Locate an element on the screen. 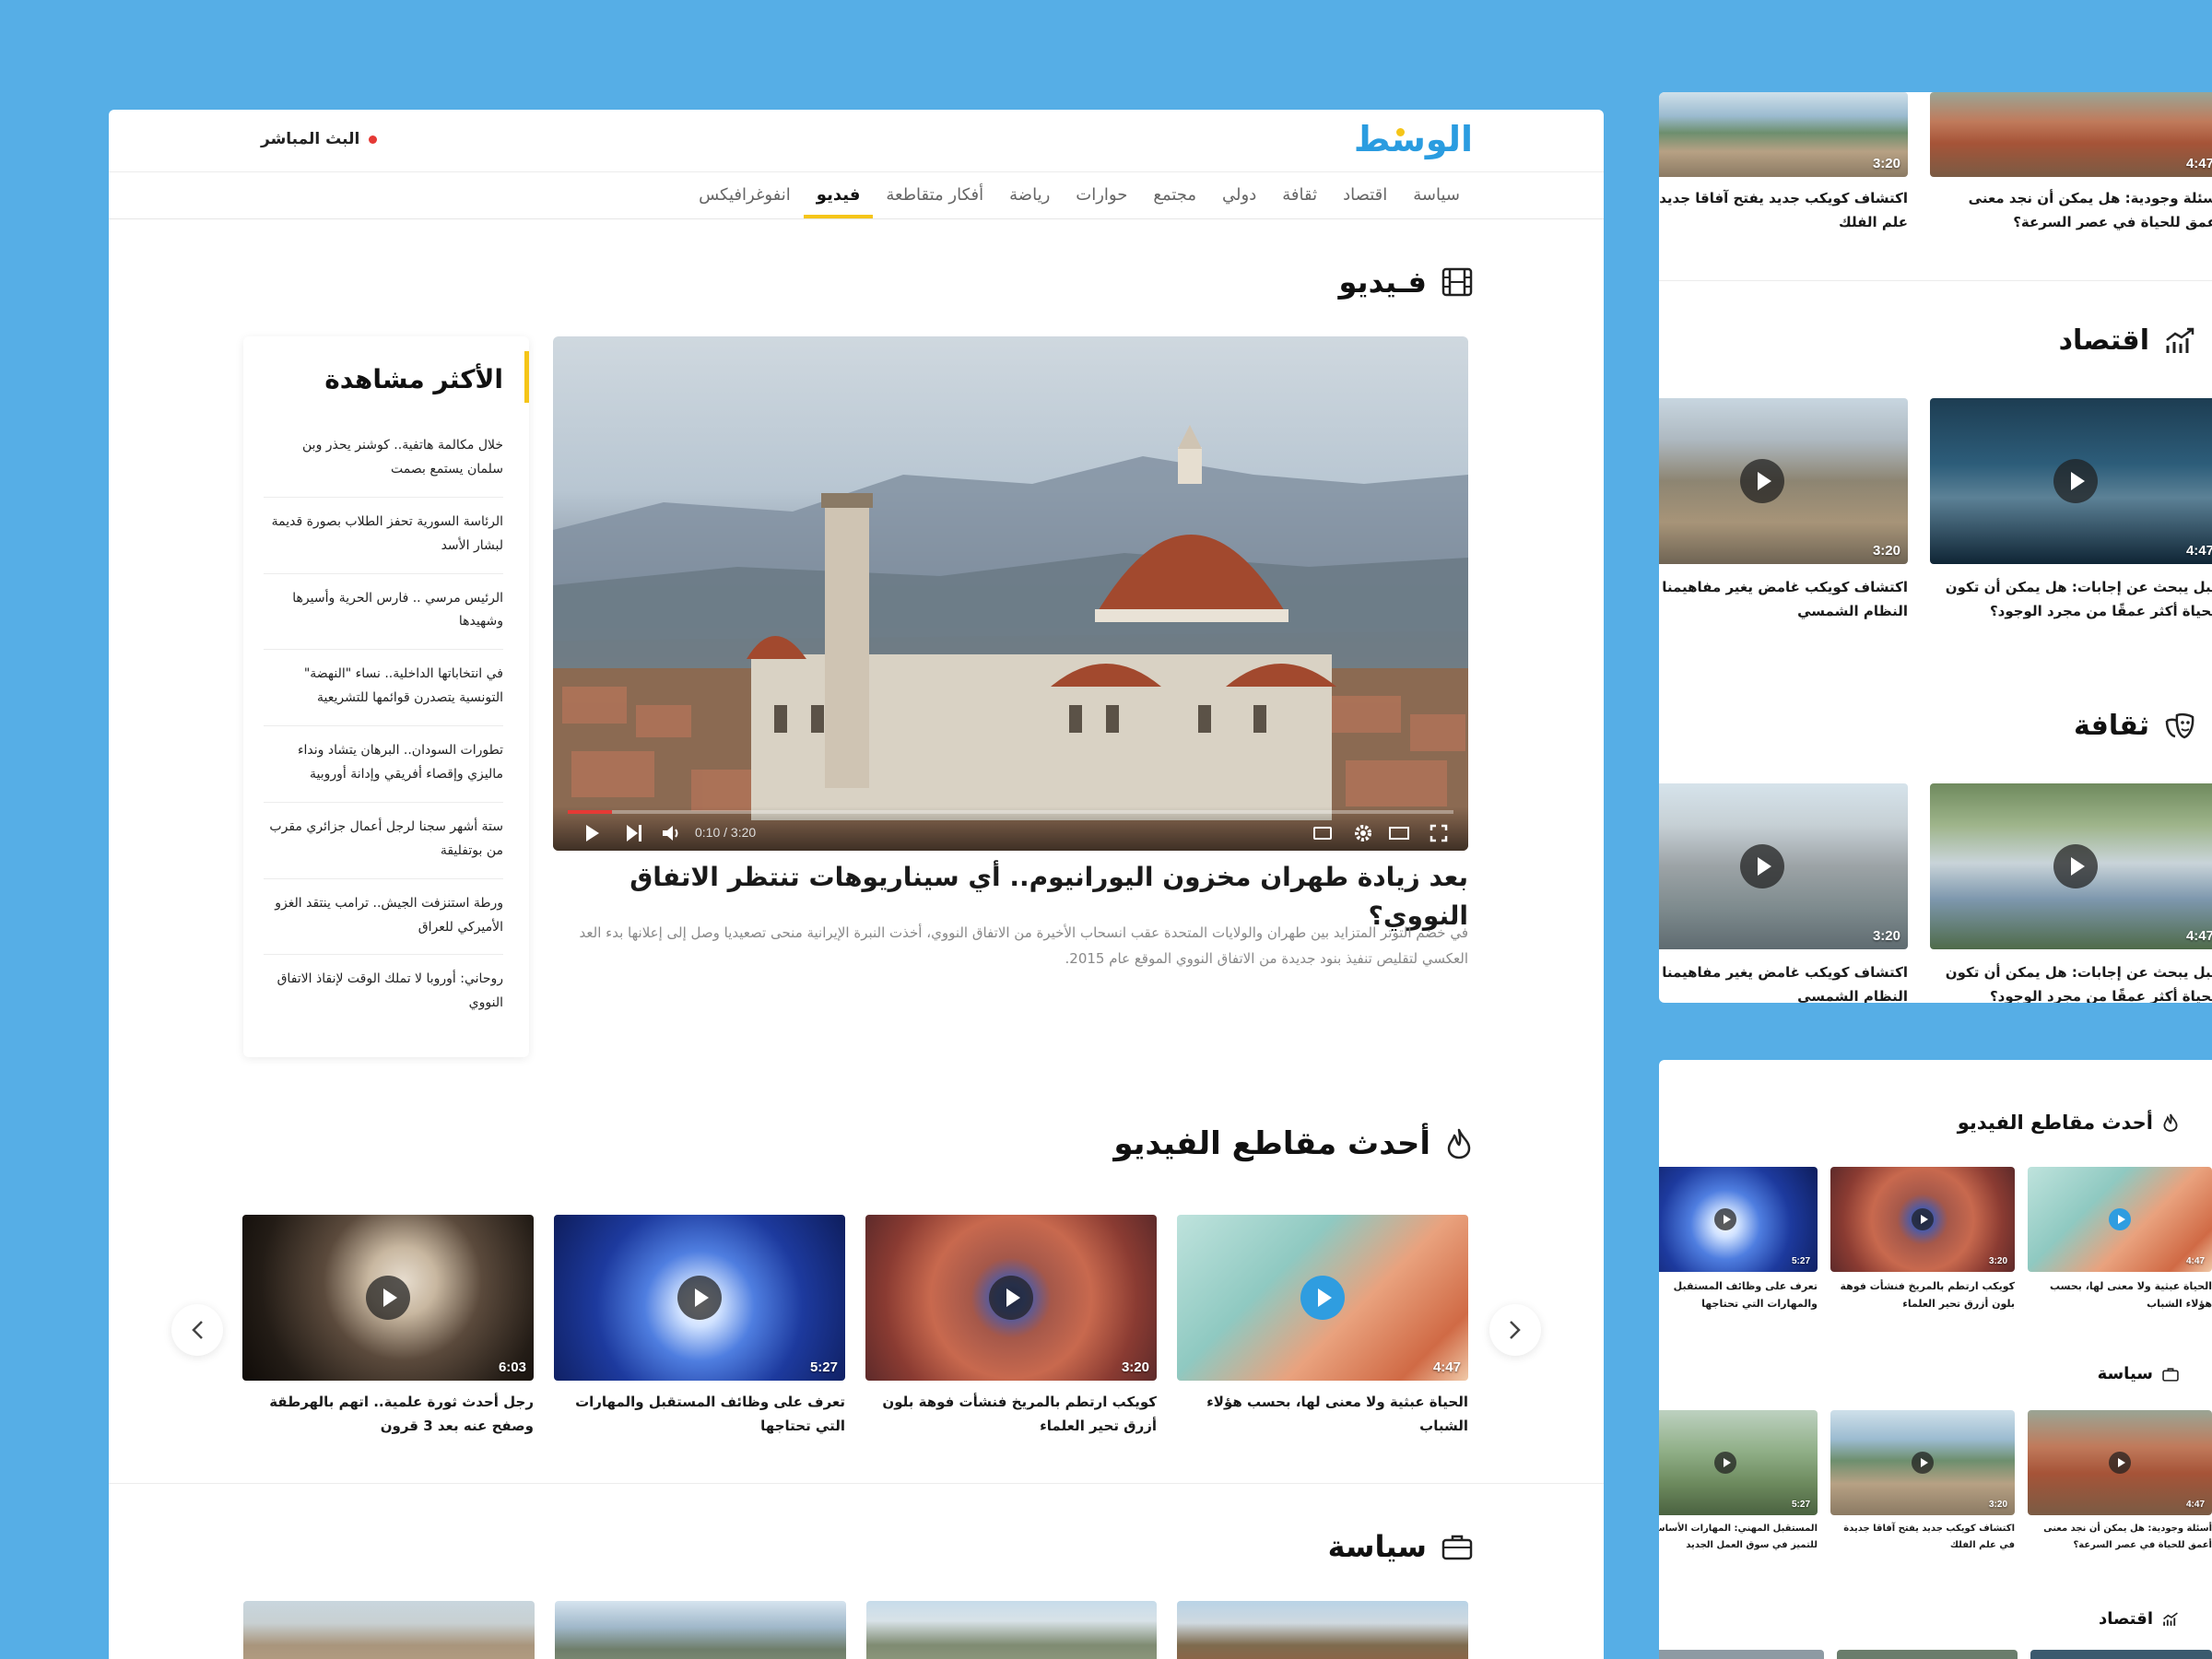 This screenshot has width=2212, height=1659. nav-item: حوارات is located at coordinates (1101, 195).